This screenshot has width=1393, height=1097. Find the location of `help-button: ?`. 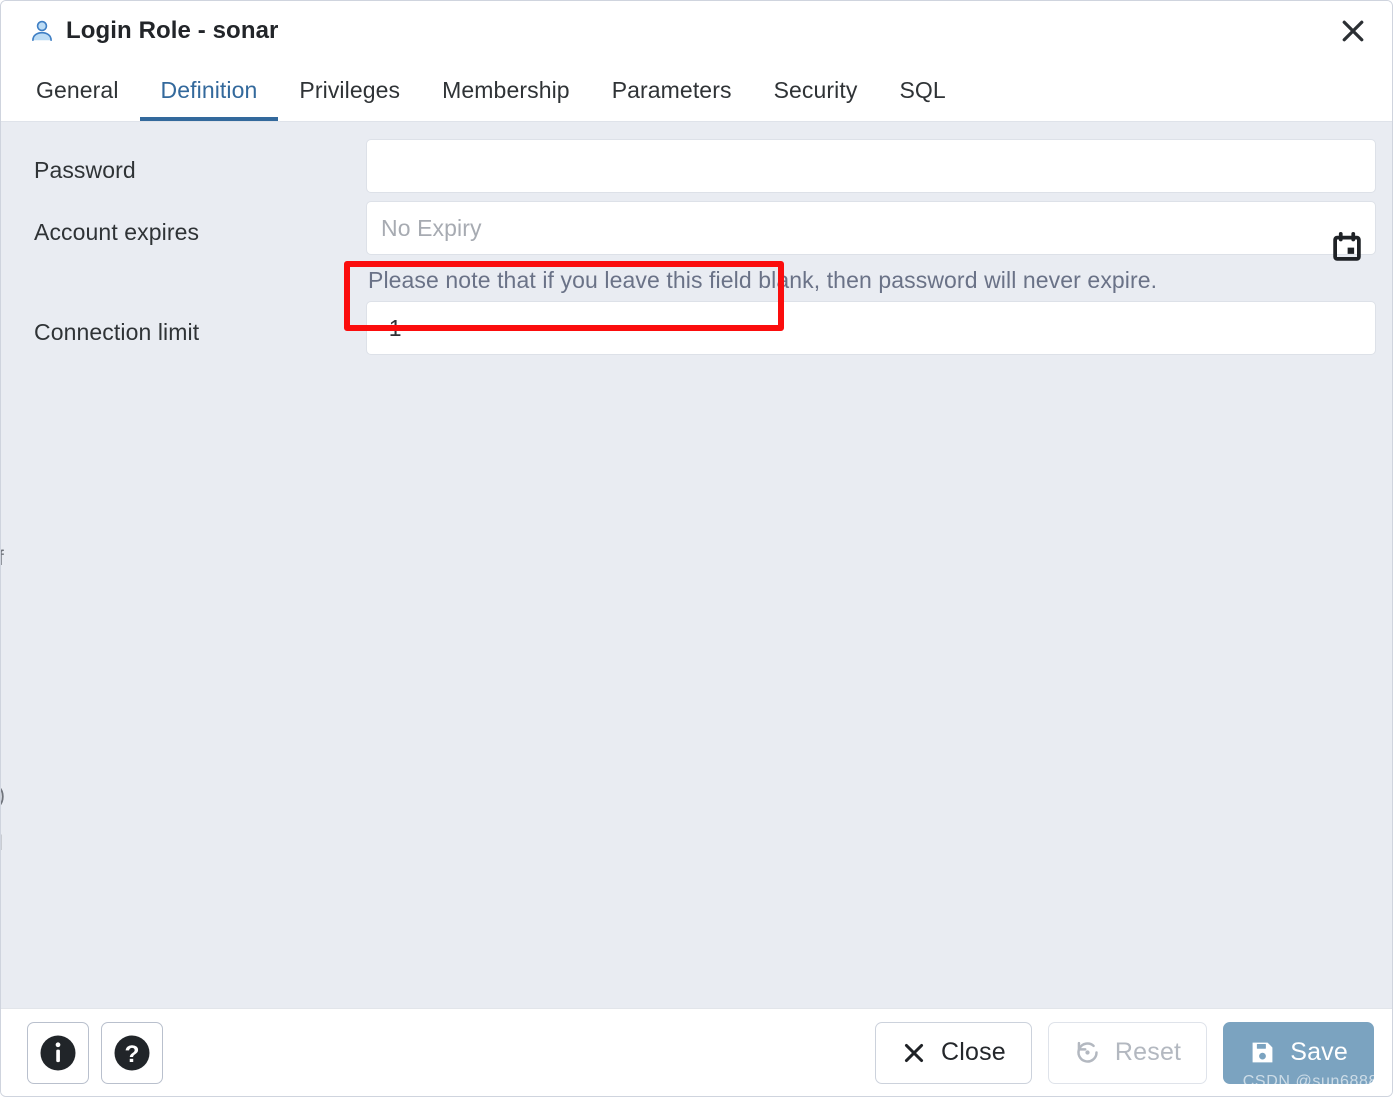

help-button: ? is located at coordinates (132, 1052).